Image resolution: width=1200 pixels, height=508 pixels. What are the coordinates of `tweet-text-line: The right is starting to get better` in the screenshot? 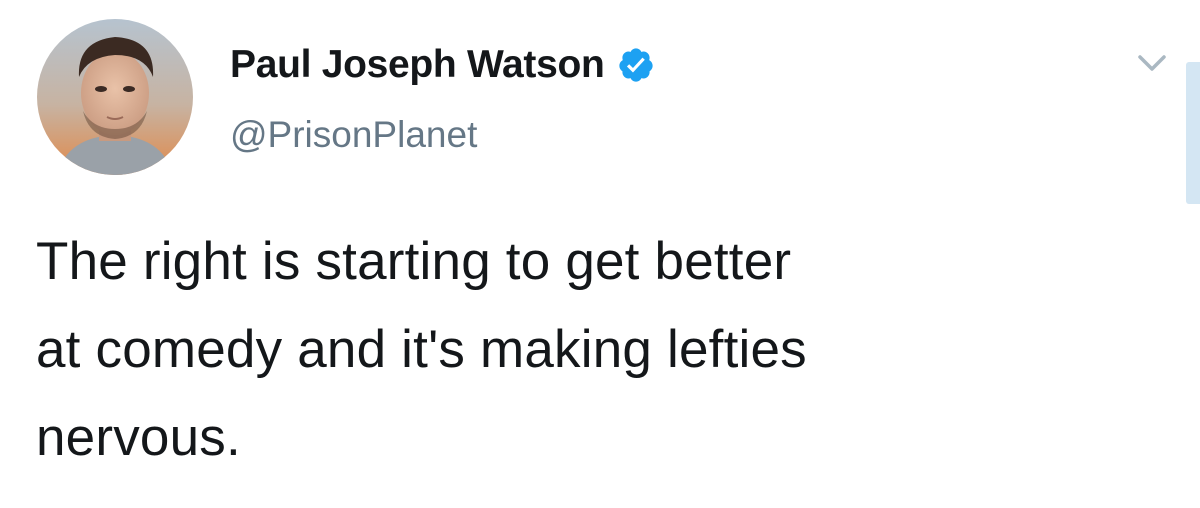 It's located at (414, 261).